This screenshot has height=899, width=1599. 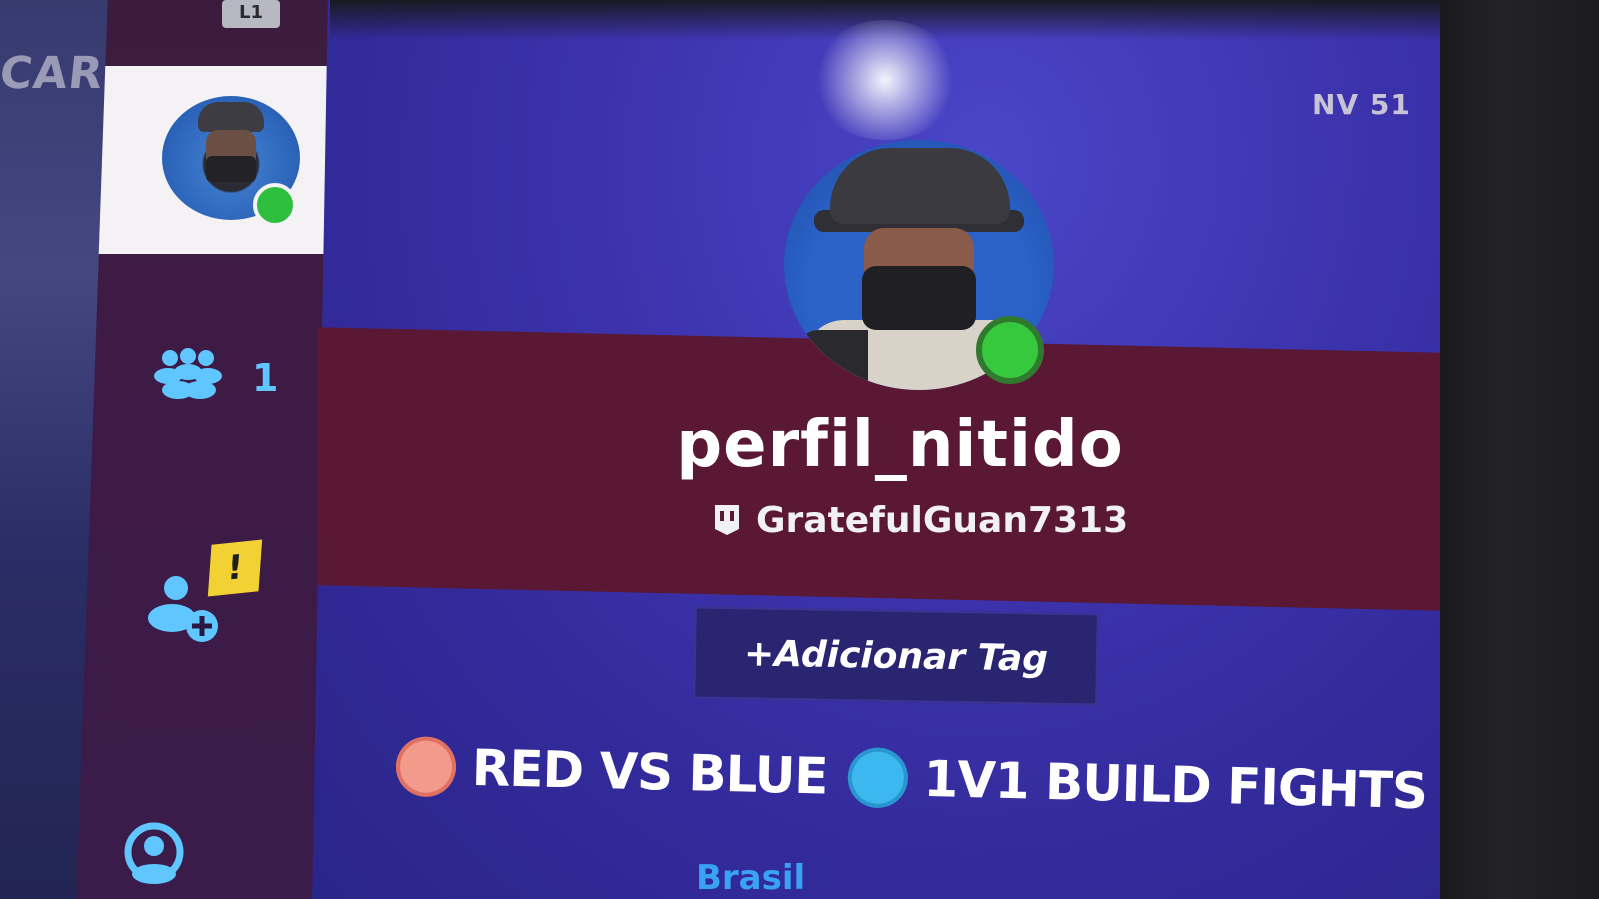 What do you see at coordinates (426, 767) in the screenshot?
I see `red-dot-icon` at bounding box center [426, 767].